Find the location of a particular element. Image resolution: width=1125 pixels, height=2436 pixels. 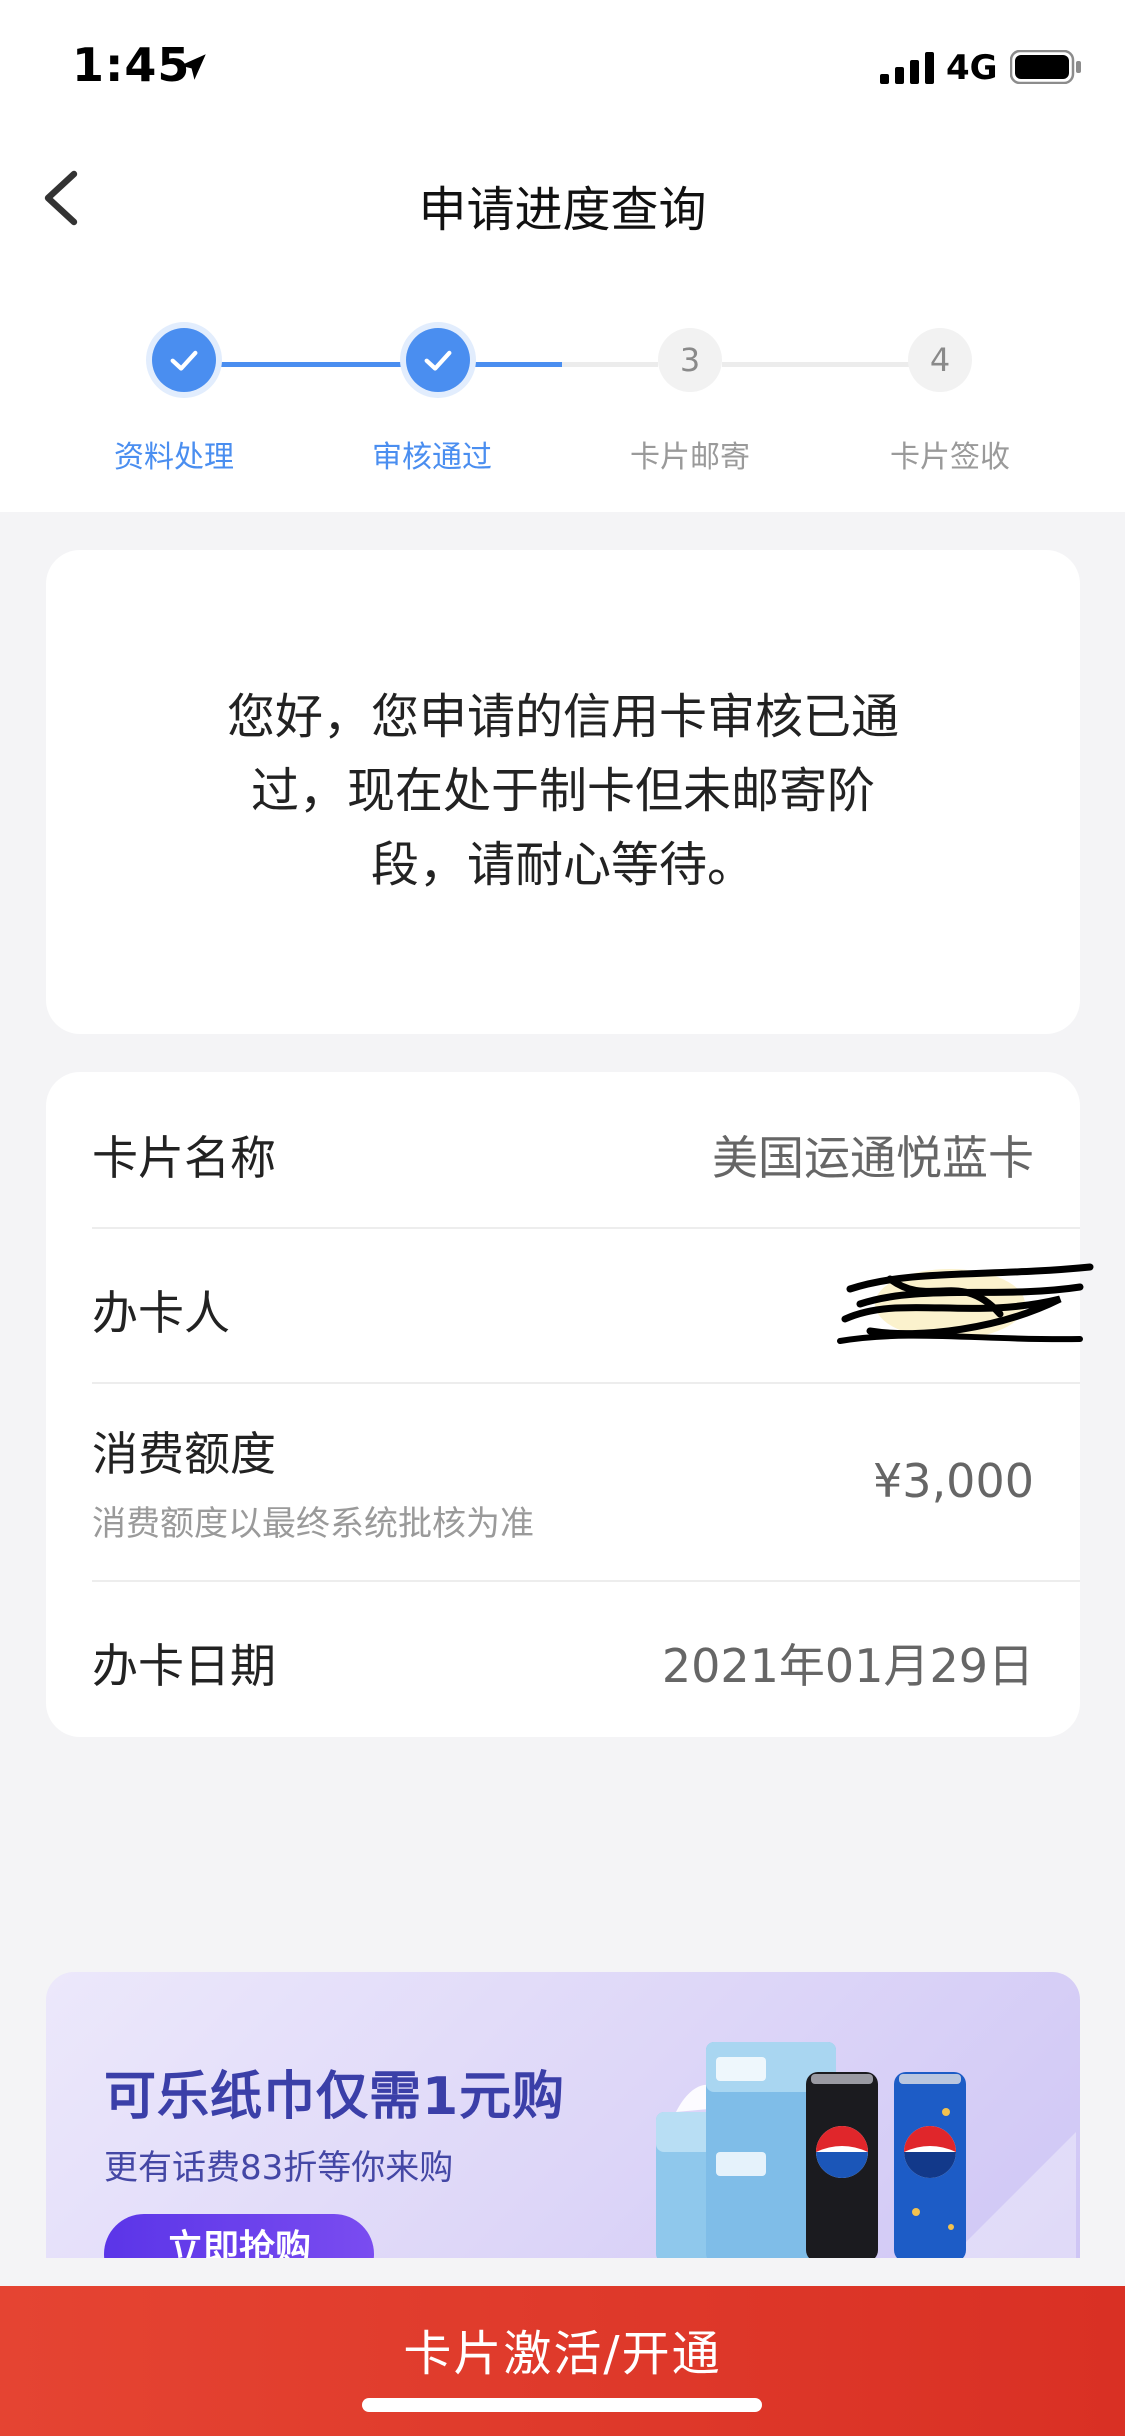

apply-date-value: 2021年01月29日 is located at coordinates (847, 1666).